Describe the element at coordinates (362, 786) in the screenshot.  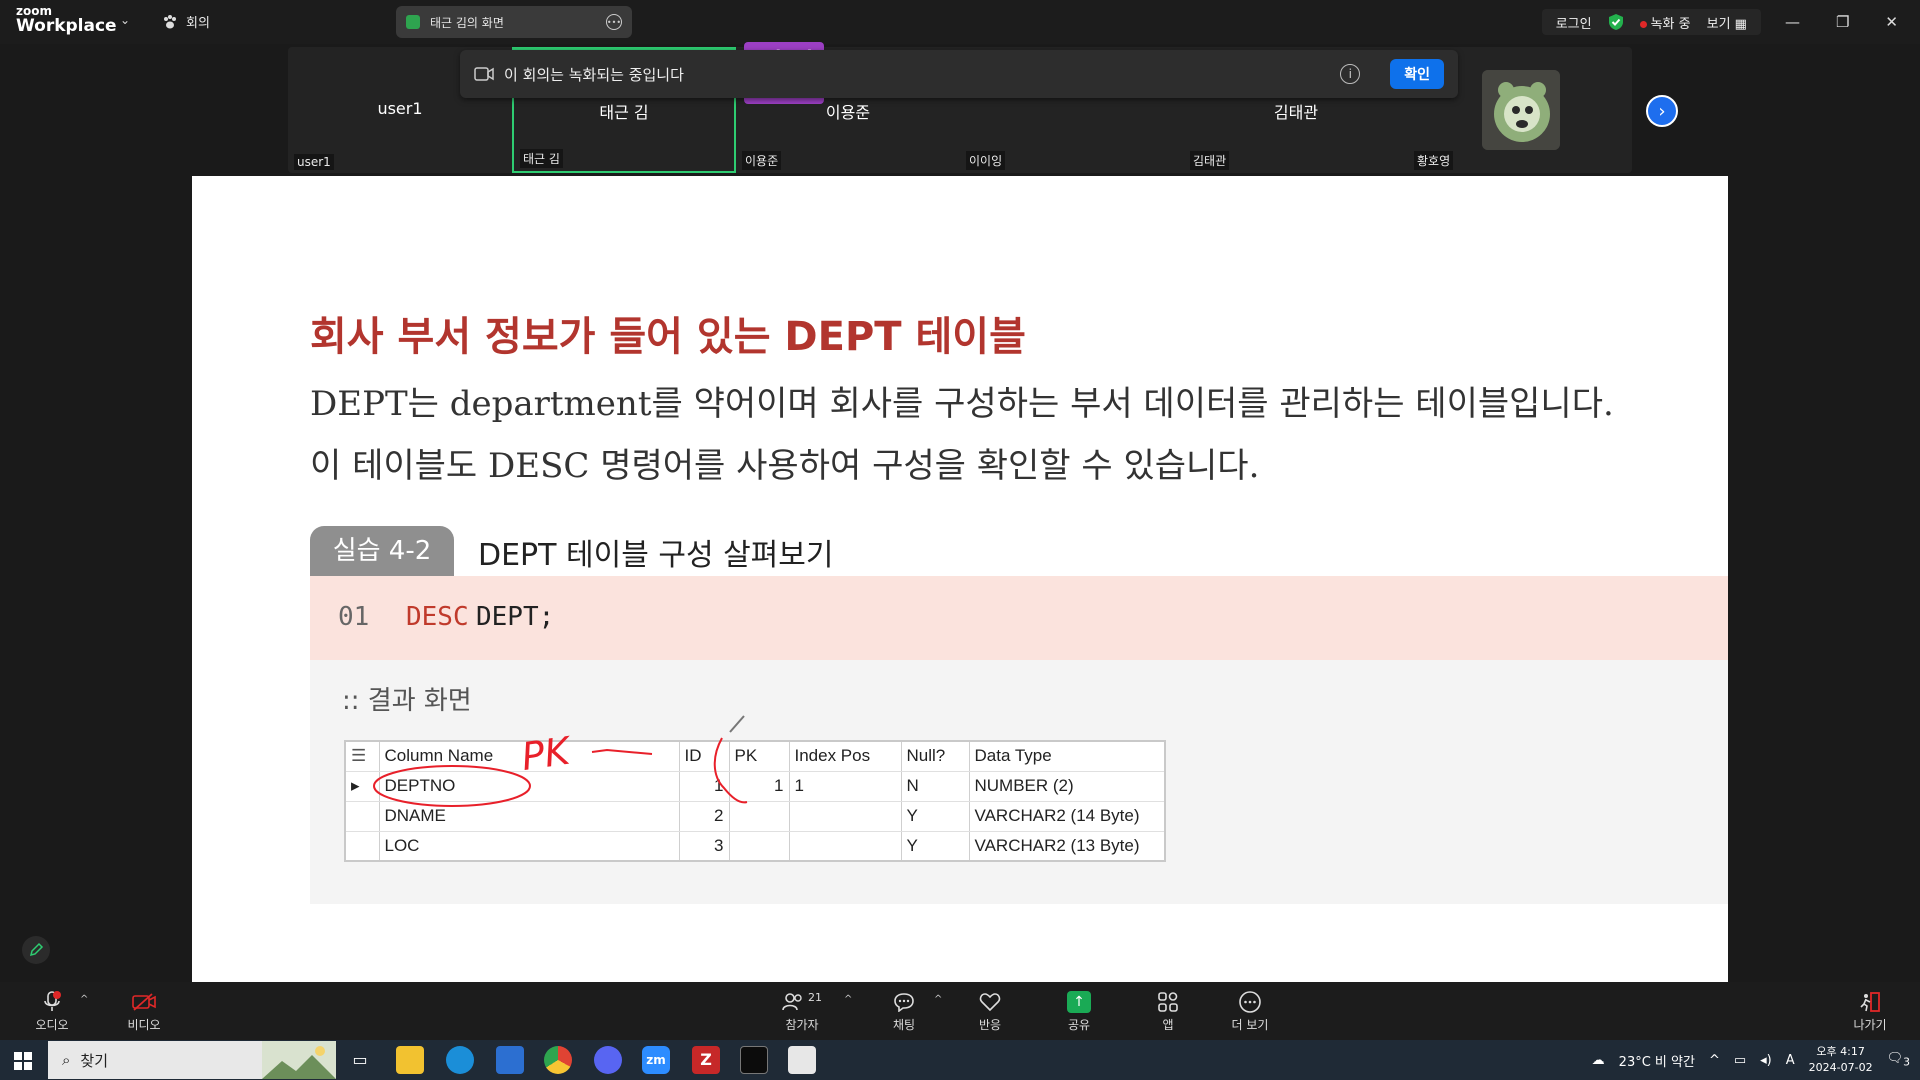
I see `row-marker-icon: ▸` at that location.